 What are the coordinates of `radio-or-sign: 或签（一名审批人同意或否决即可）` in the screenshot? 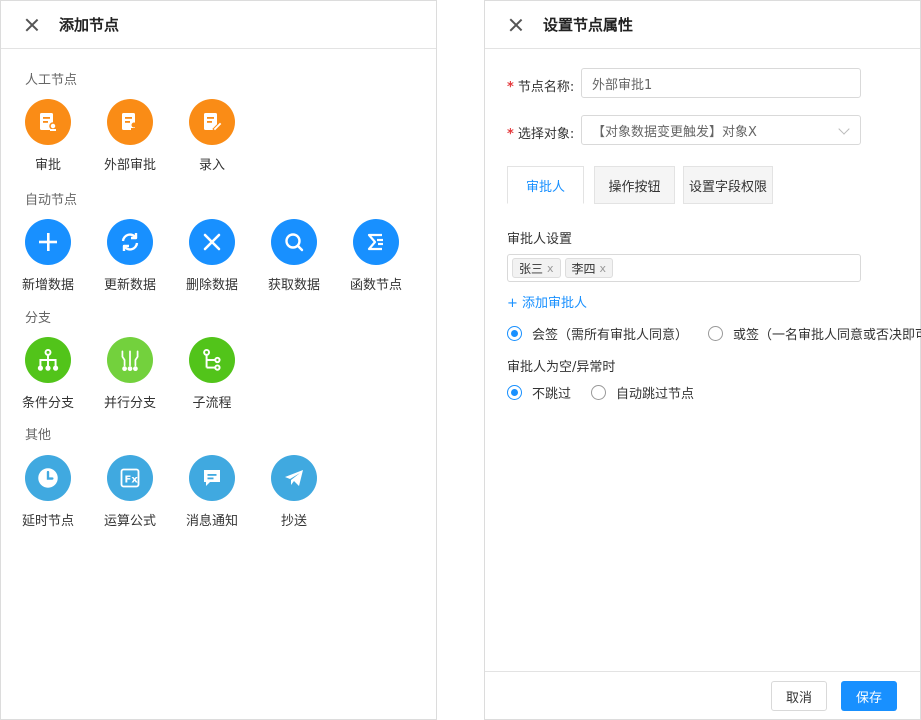 It's located at (814, 333).